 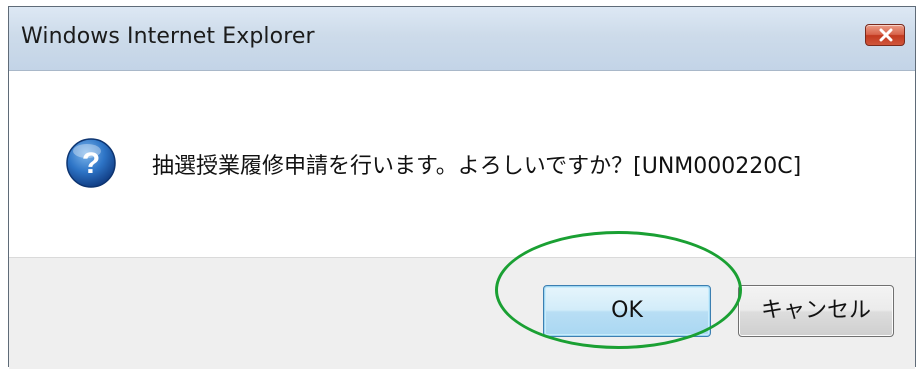 I want to click on close-button, so click(x=885, y=35).